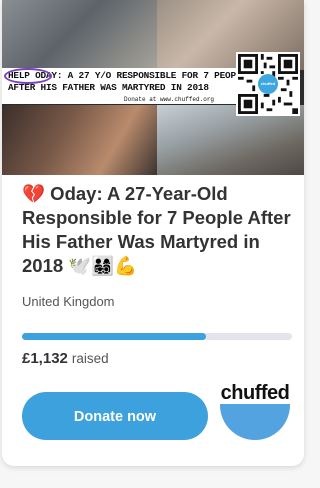  I want to click on qr-code-icon: chuffed, so click(268, 84).